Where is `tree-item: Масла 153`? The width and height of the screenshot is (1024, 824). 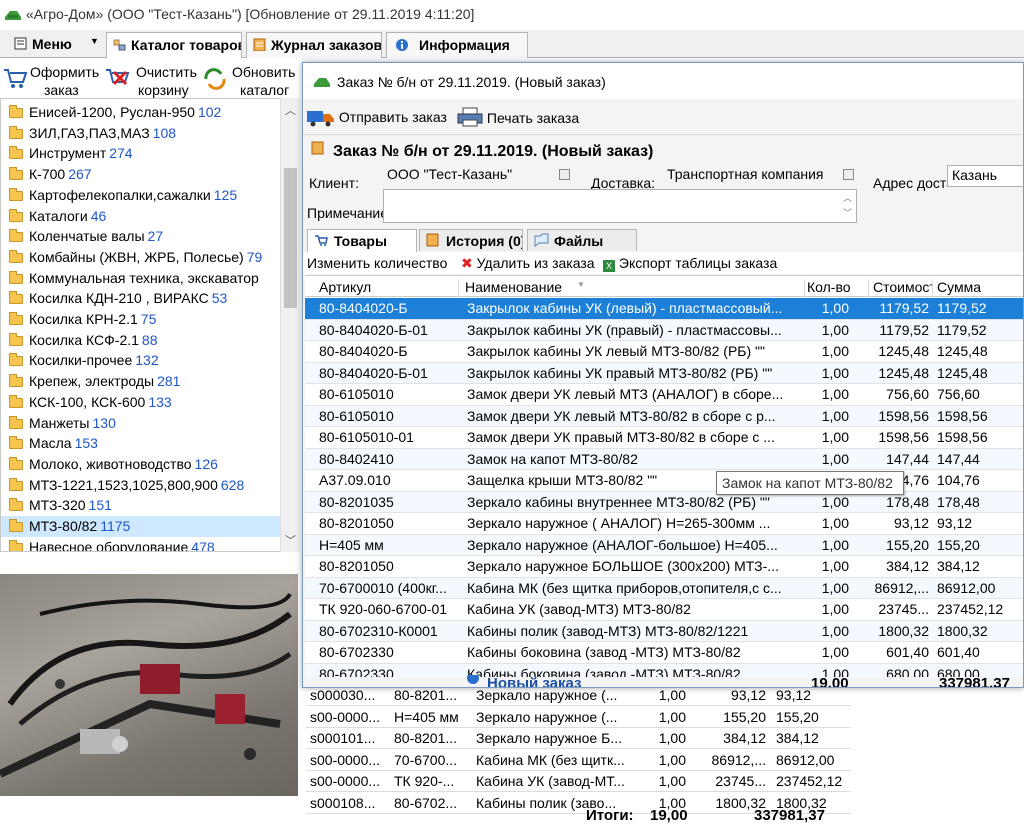 tree-item: Масла 153 is located at coordinates (144, 443).